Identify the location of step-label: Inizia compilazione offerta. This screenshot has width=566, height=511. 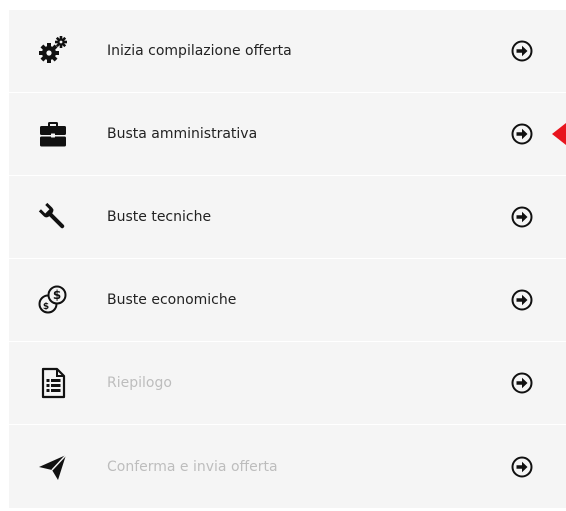
(199, 51).